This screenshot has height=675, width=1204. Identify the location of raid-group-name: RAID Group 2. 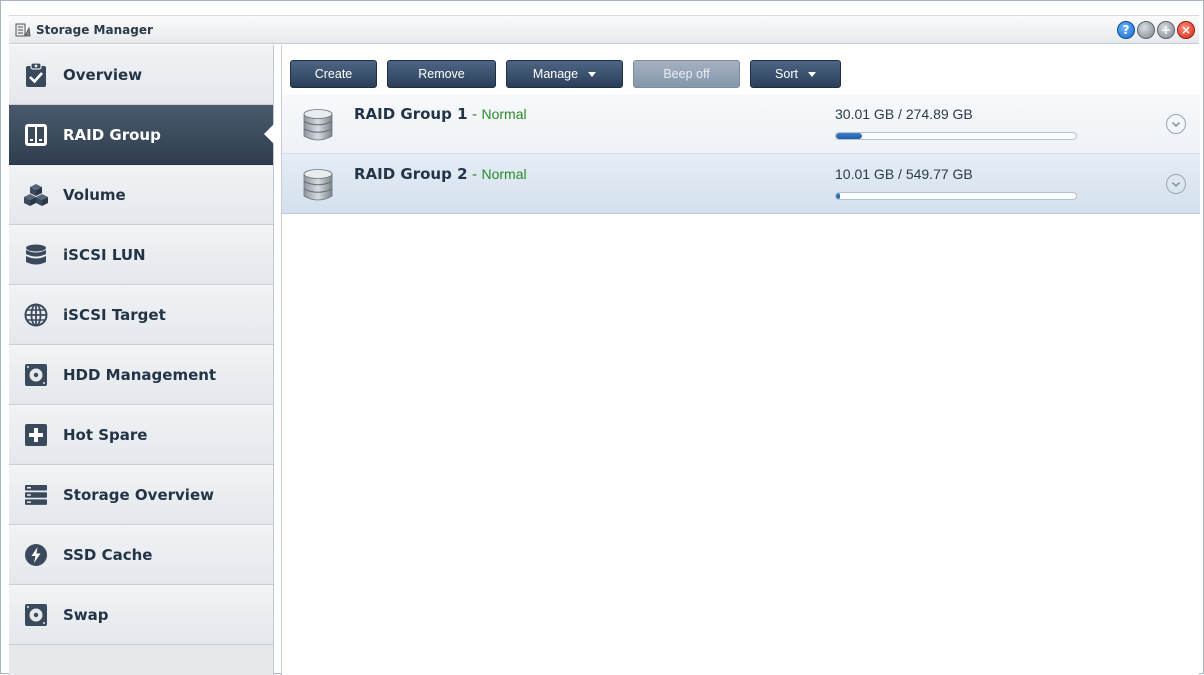
(411, 174).